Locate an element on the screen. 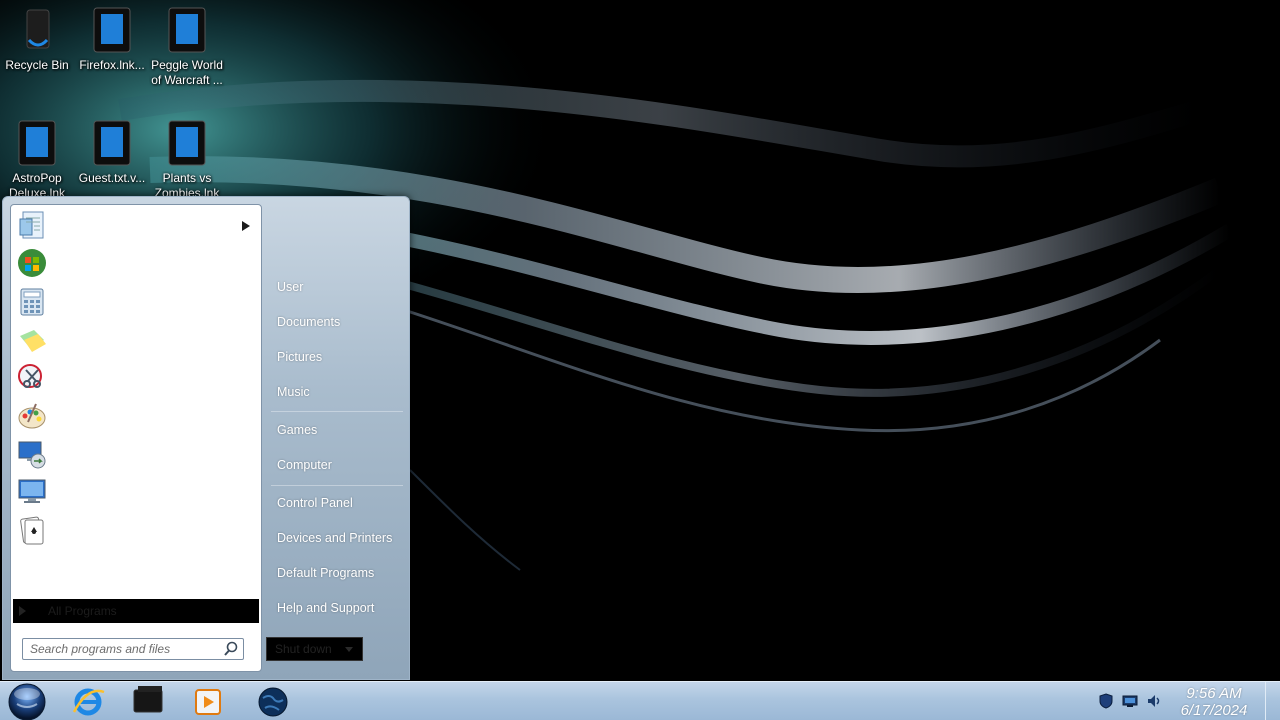  start-link-user: User is located at coordinates (336, 287).